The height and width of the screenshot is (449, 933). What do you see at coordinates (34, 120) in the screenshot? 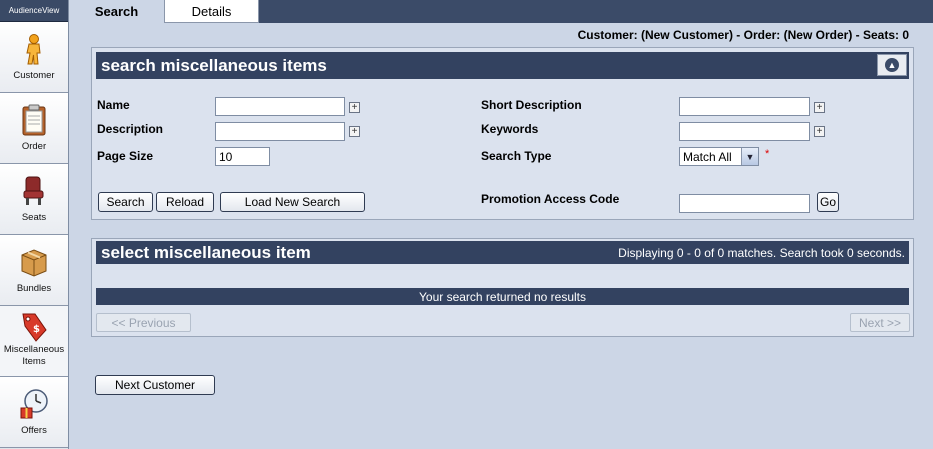
I see `clipboard-icon` at bounding box center [34, 120].